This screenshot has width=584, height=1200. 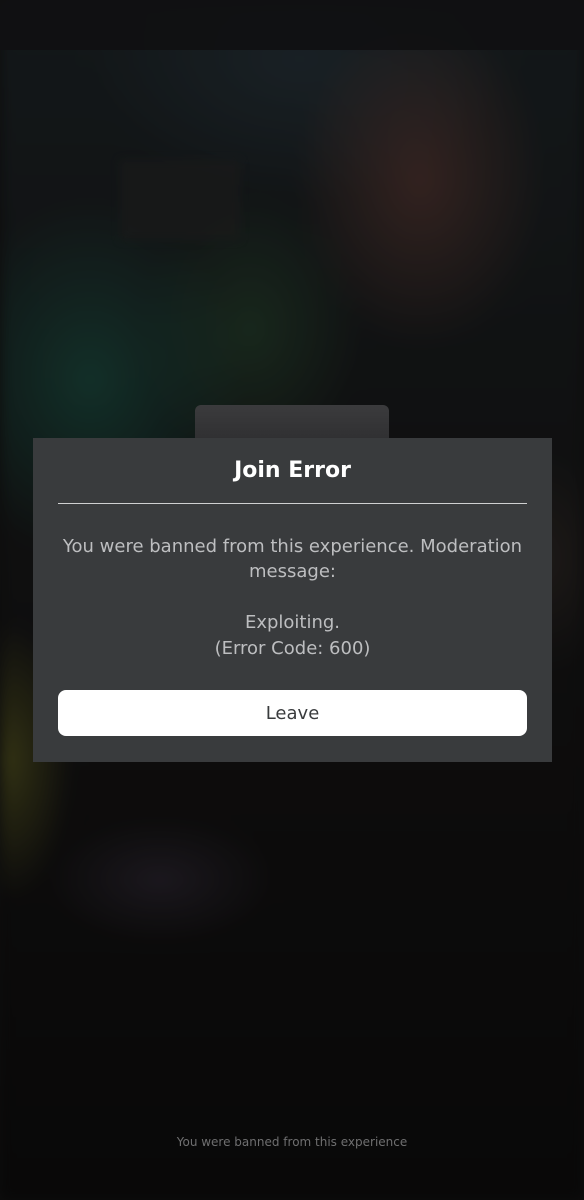 I want to click on footer-status-text: You were banned from this experience, so click(x=292, y=1142).